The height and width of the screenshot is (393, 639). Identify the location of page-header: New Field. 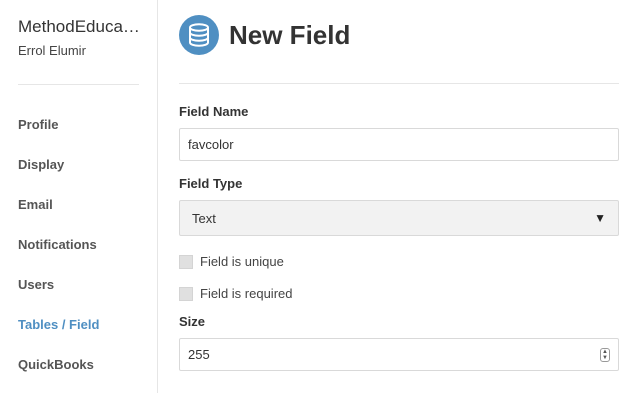
(264, 35).